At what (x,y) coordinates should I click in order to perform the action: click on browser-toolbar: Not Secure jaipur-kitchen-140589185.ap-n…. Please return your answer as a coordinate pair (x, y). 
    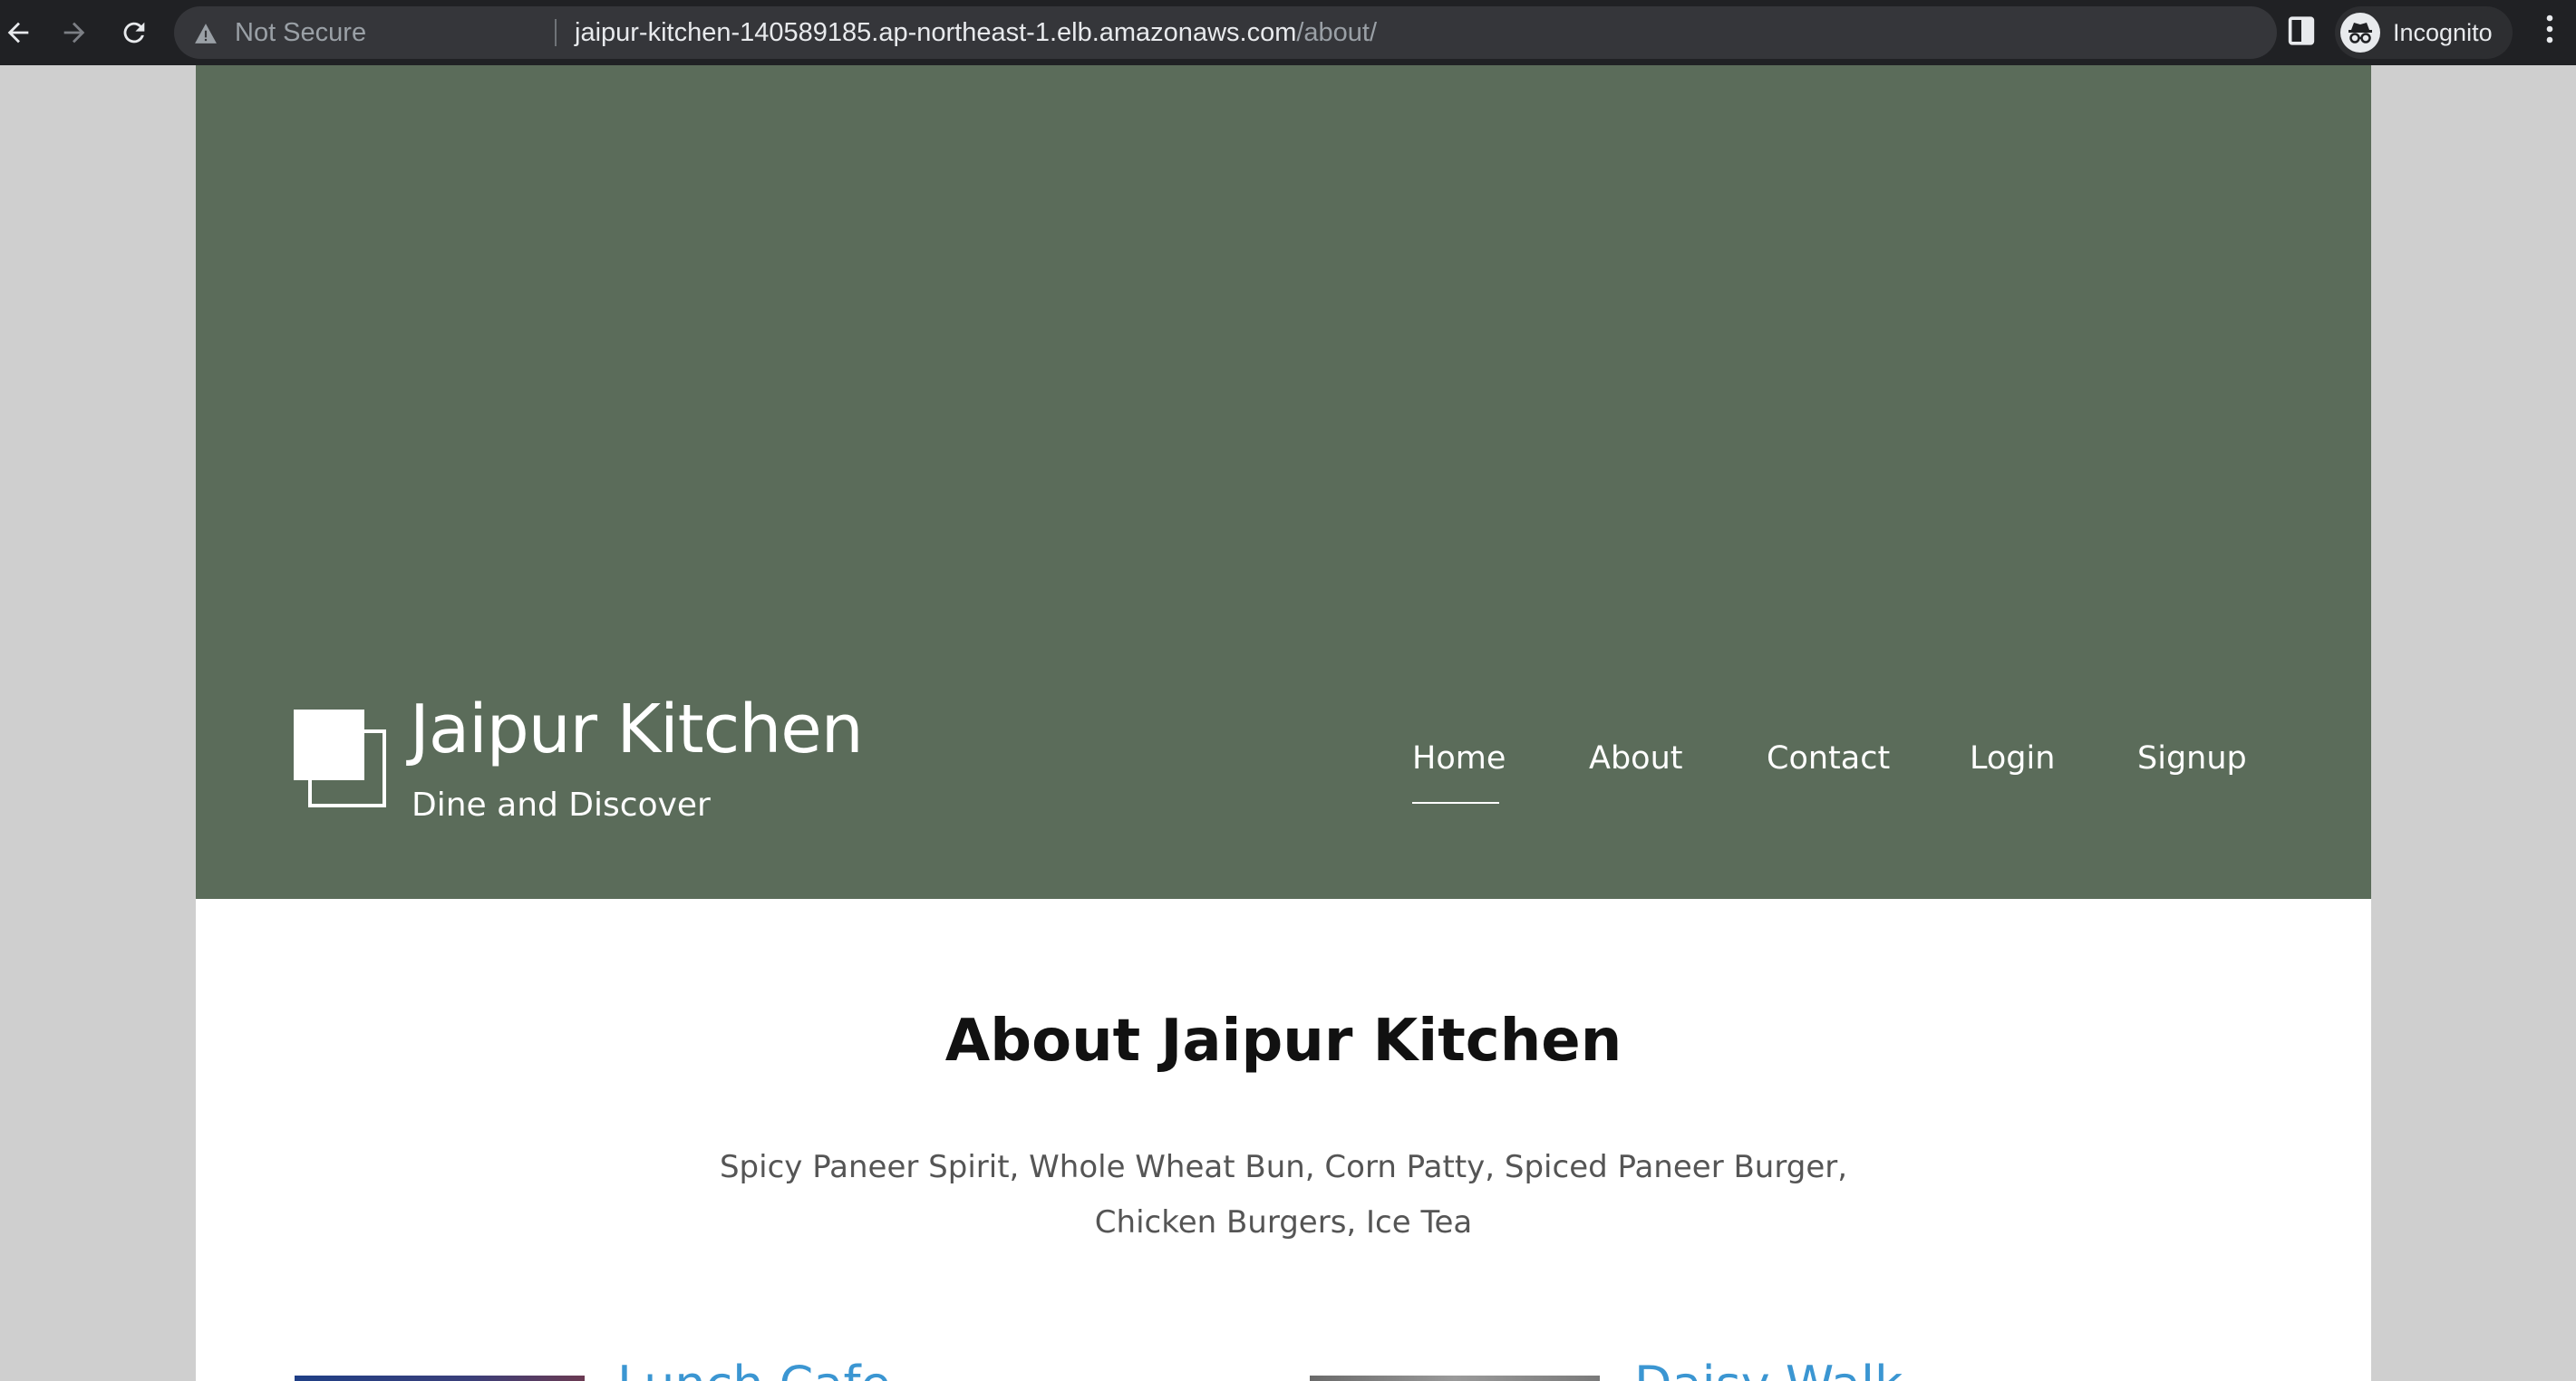
    Looking at the image, I should click on (1288, 32).